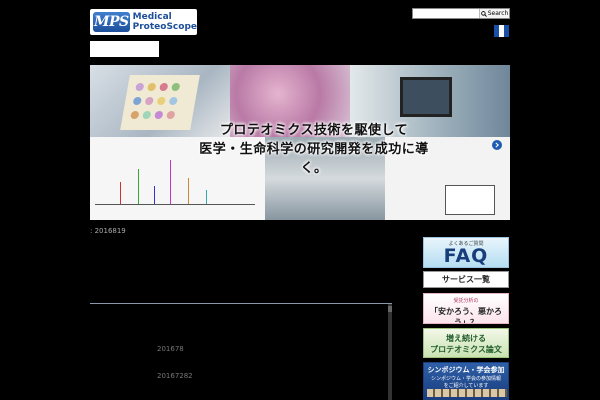  Describe the element at coordinates (466, 256) in the screenshot. I see `faq-title: FAQ` at that location.